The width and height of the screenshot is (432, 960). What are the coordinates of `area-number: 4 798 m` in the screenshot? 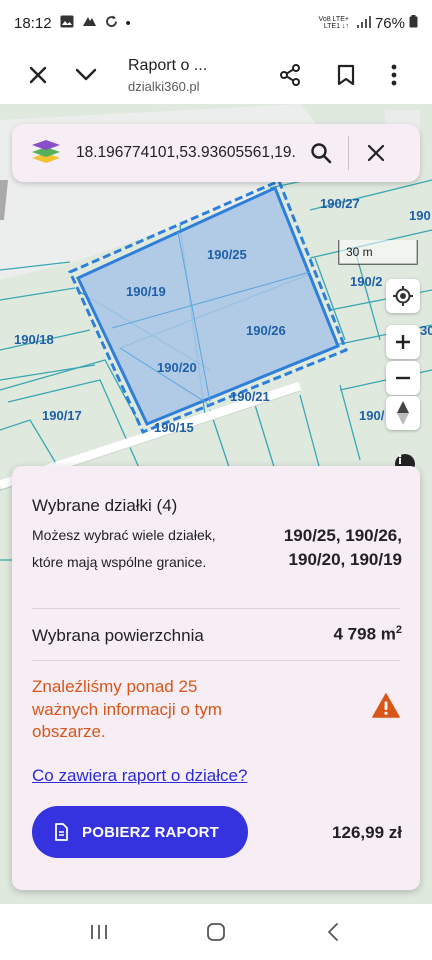 It's located at (364, 634).